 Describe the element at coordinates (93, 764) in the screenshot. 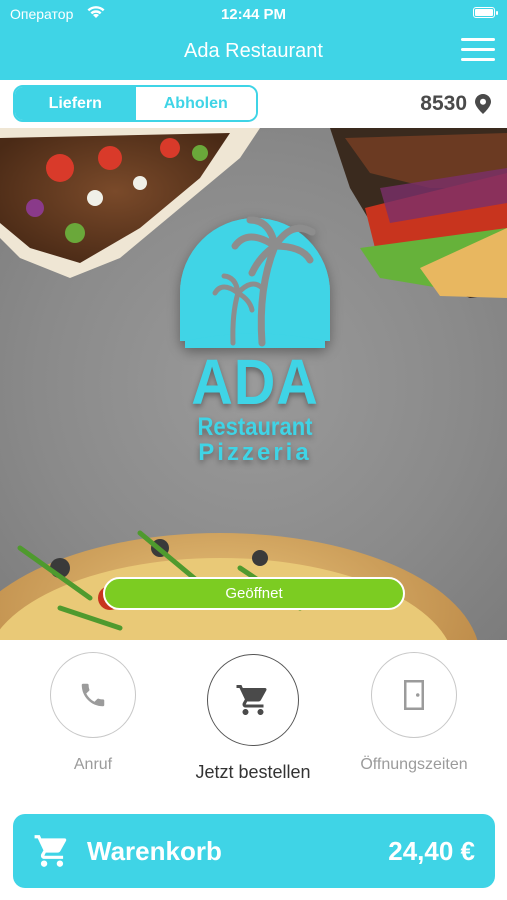

I see `call-label: Anruf` at that location.